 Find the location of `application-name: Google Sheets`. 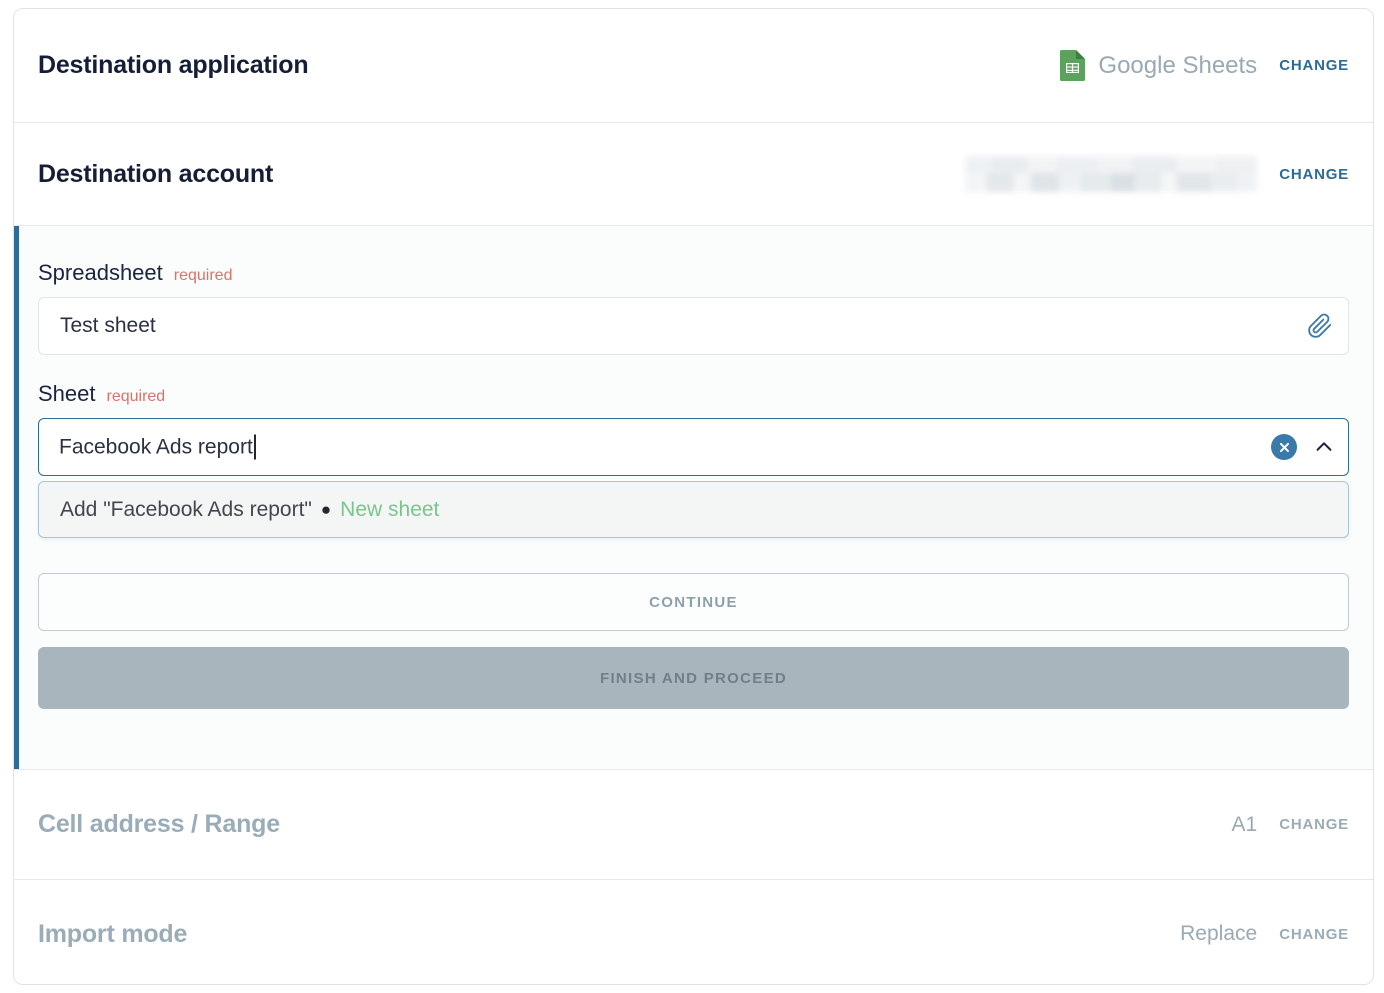

application-name: Google Sheets is located at coordinates (1178, 65).